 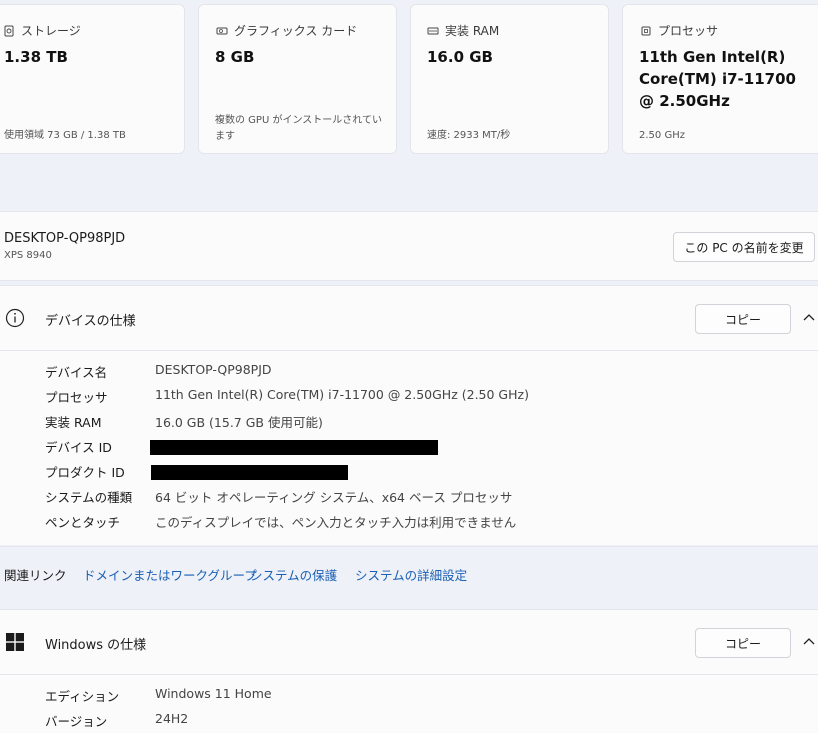 I want to click on storage-icon, so click(x=9, y=30).